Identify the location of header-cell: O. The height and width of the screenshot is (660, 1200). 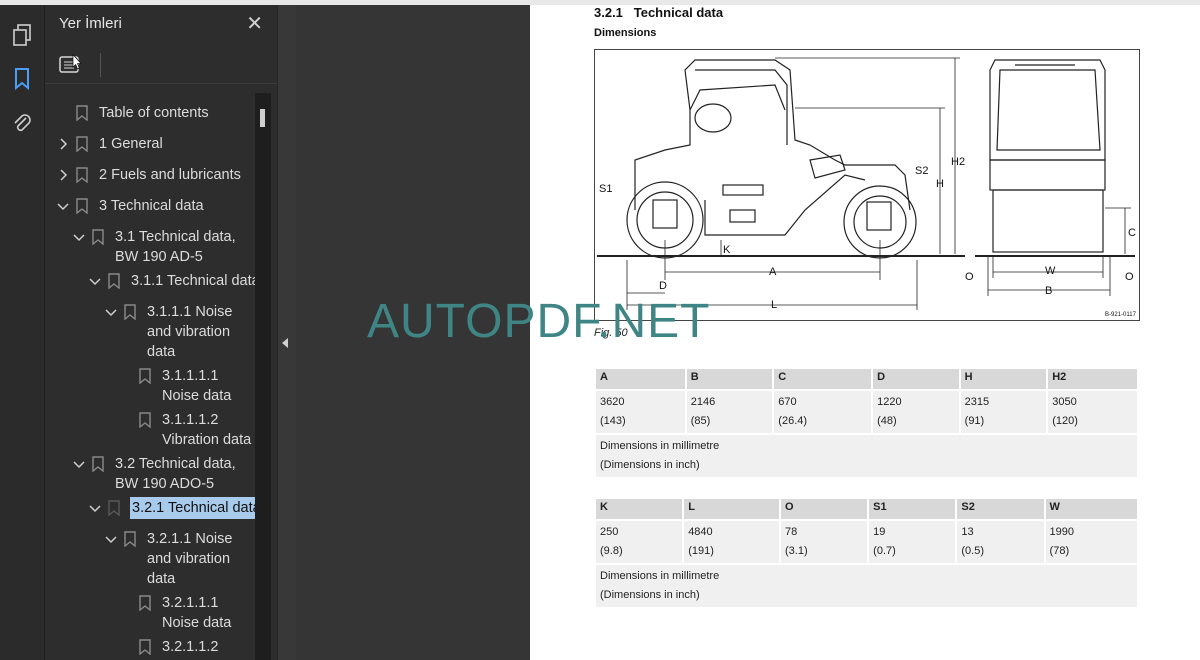
(824, 509).